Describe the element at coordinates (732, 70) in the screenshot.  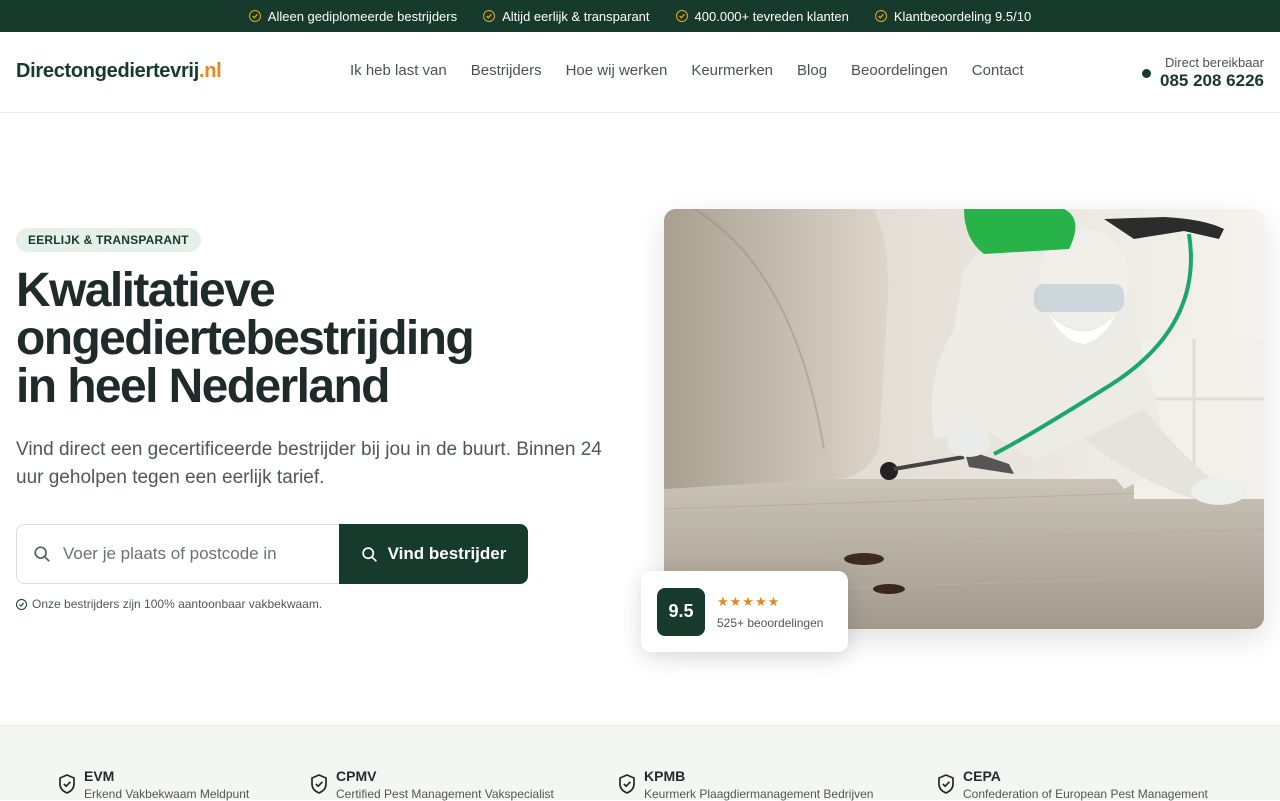
I see `nav-link-keurmerken: Keurmerken` at that location.